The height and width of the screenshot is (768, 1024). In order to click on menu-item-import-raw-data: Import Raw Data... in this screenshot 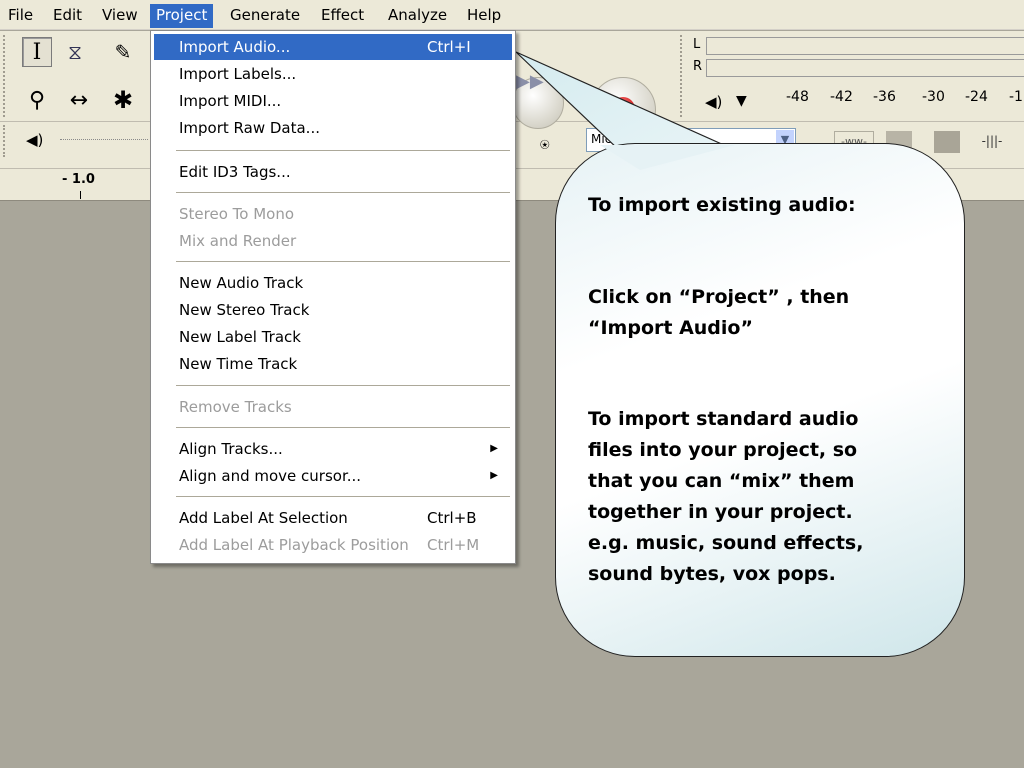, I will do `click(333, 128)`.